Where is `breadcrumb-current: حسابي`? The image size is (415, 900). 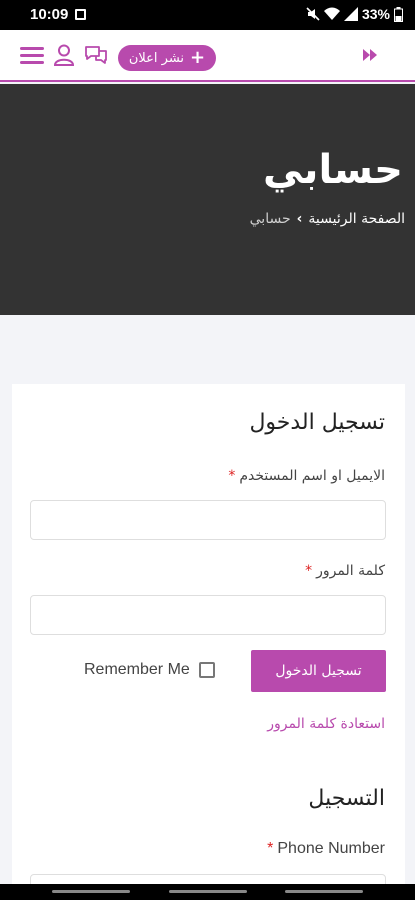 breadcrumb-current: حسابي is located at coordinates (270, 219).